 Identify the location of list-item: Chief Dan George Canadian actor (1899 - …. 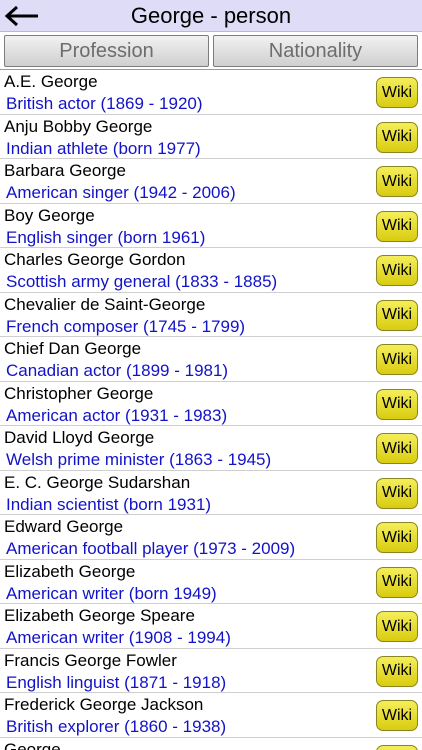
(211, 359).